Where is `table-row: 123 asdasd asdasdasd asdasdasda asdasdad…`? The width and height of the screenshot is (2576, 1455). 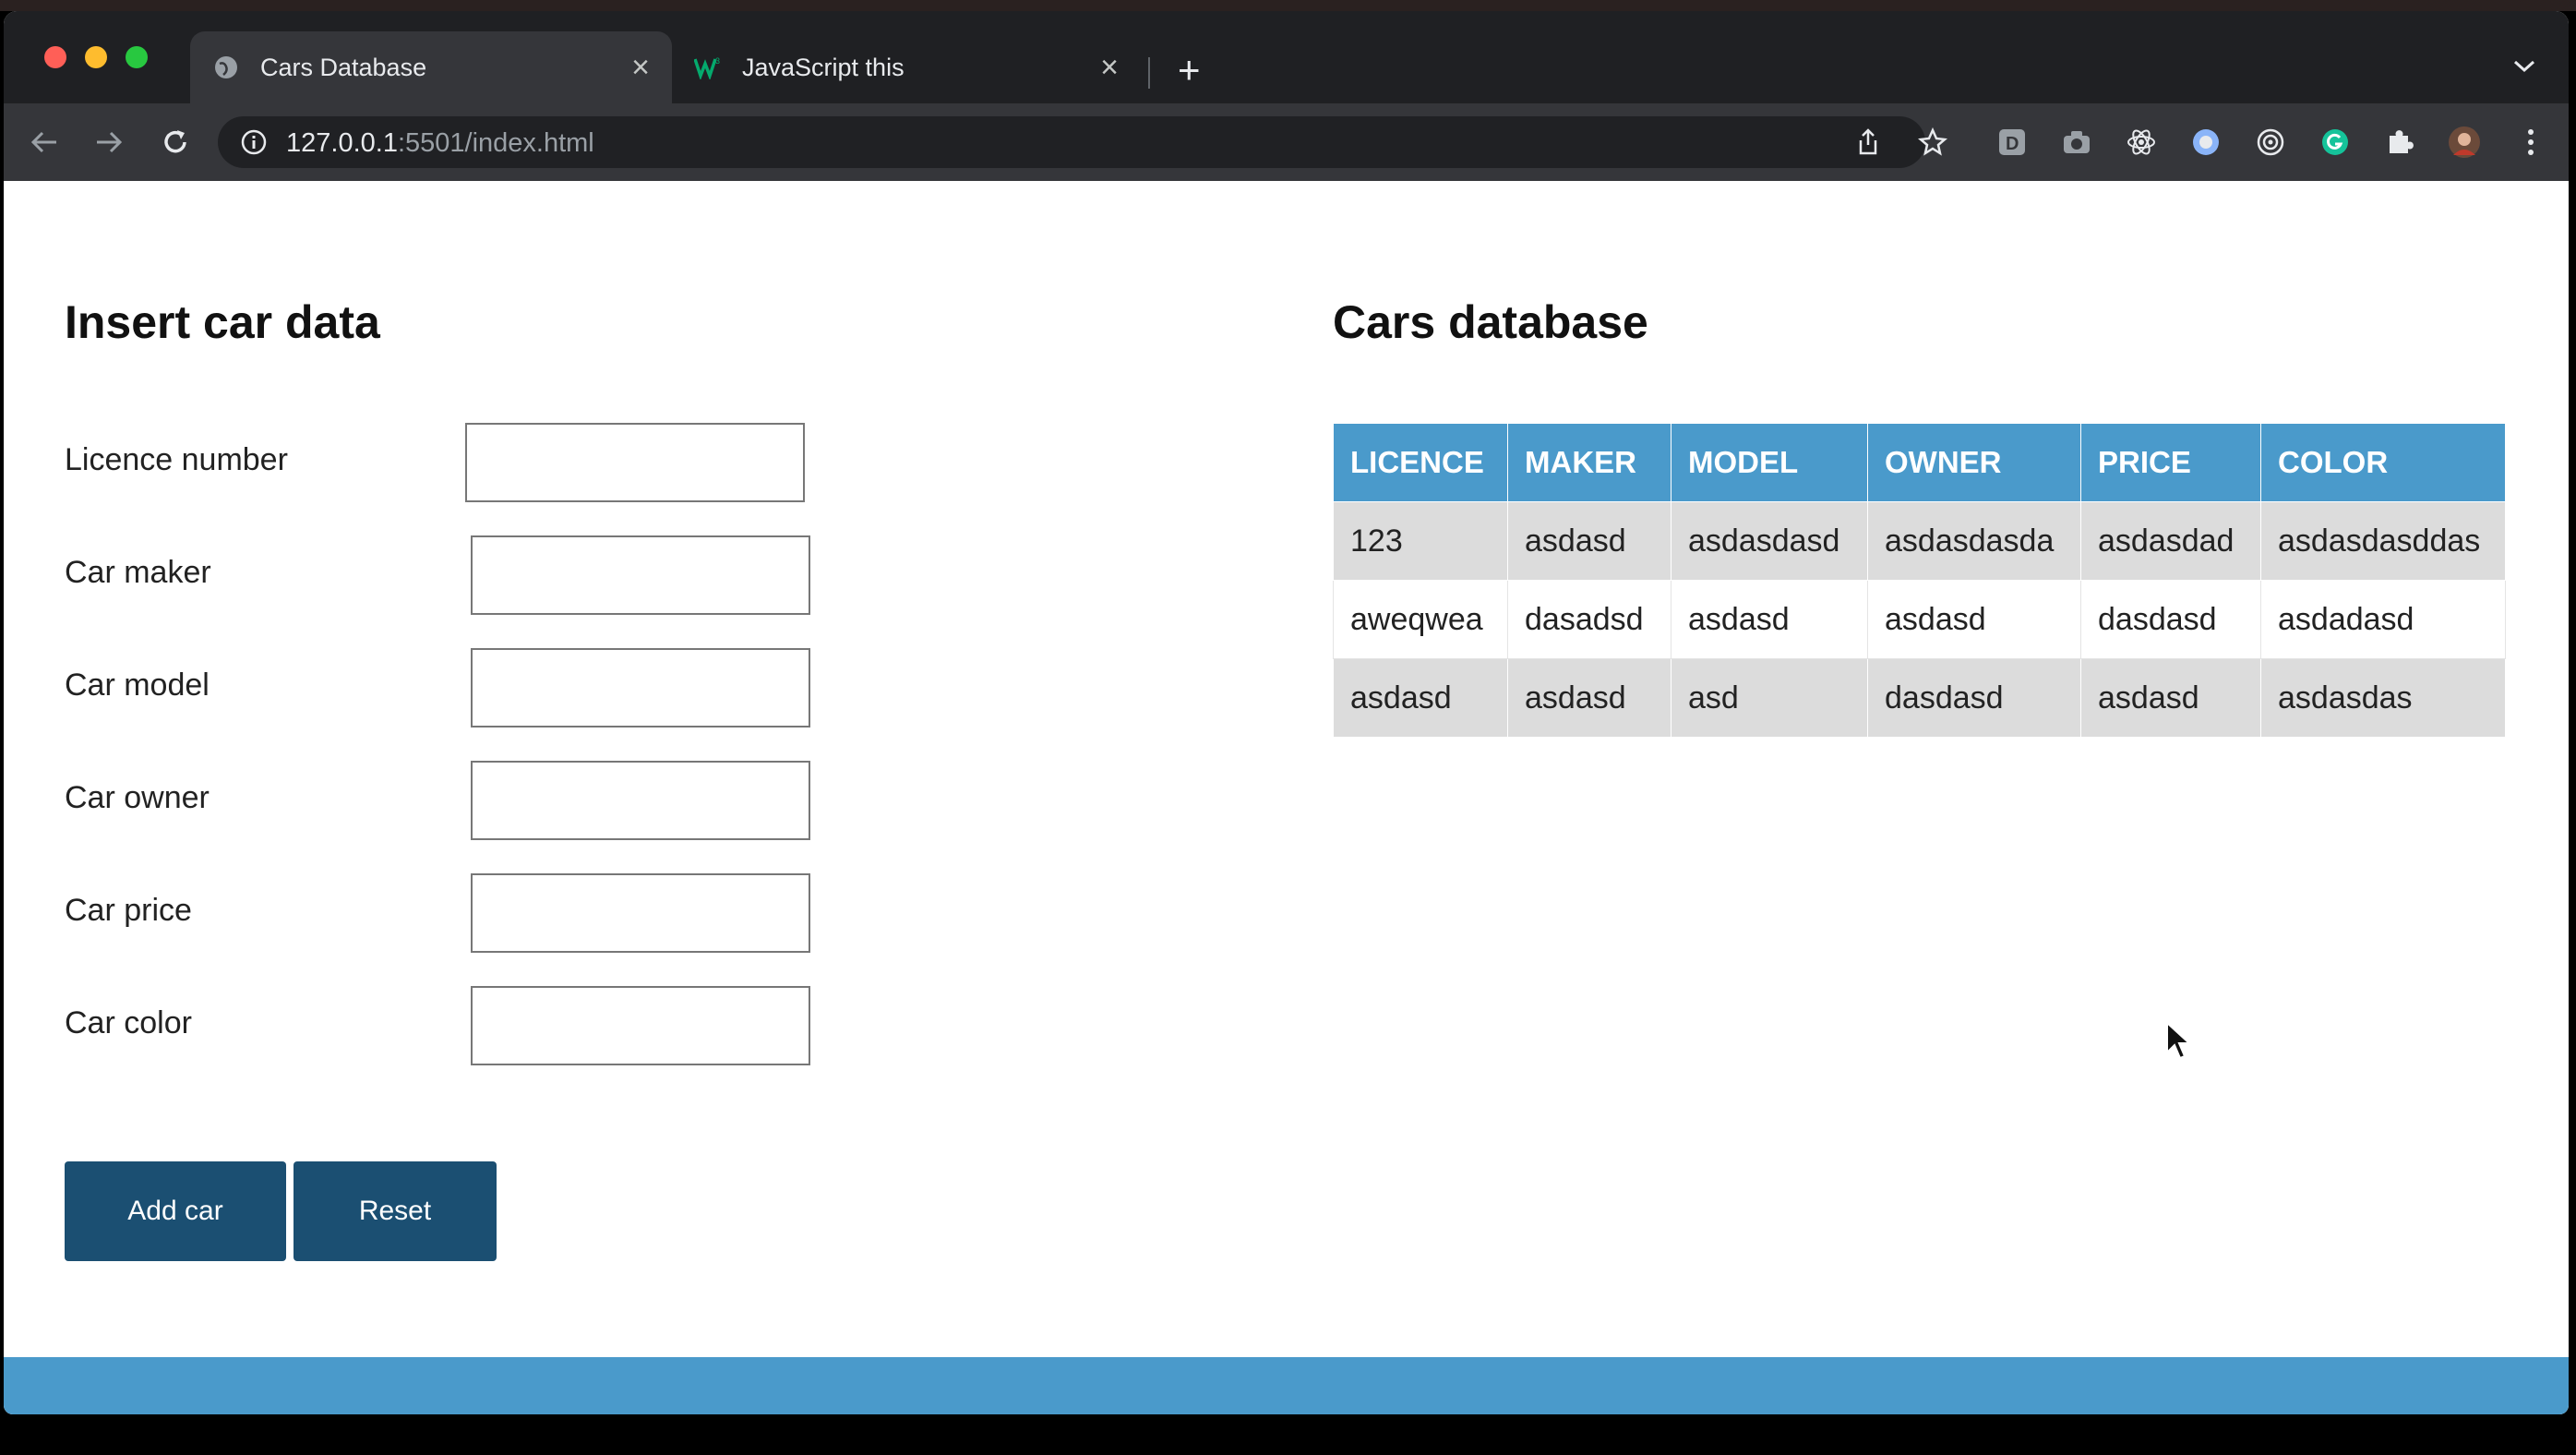
table-row: 123 asdasd asdasdasd asdasdasda asdasdad… is located at coordinates (1919, 541).